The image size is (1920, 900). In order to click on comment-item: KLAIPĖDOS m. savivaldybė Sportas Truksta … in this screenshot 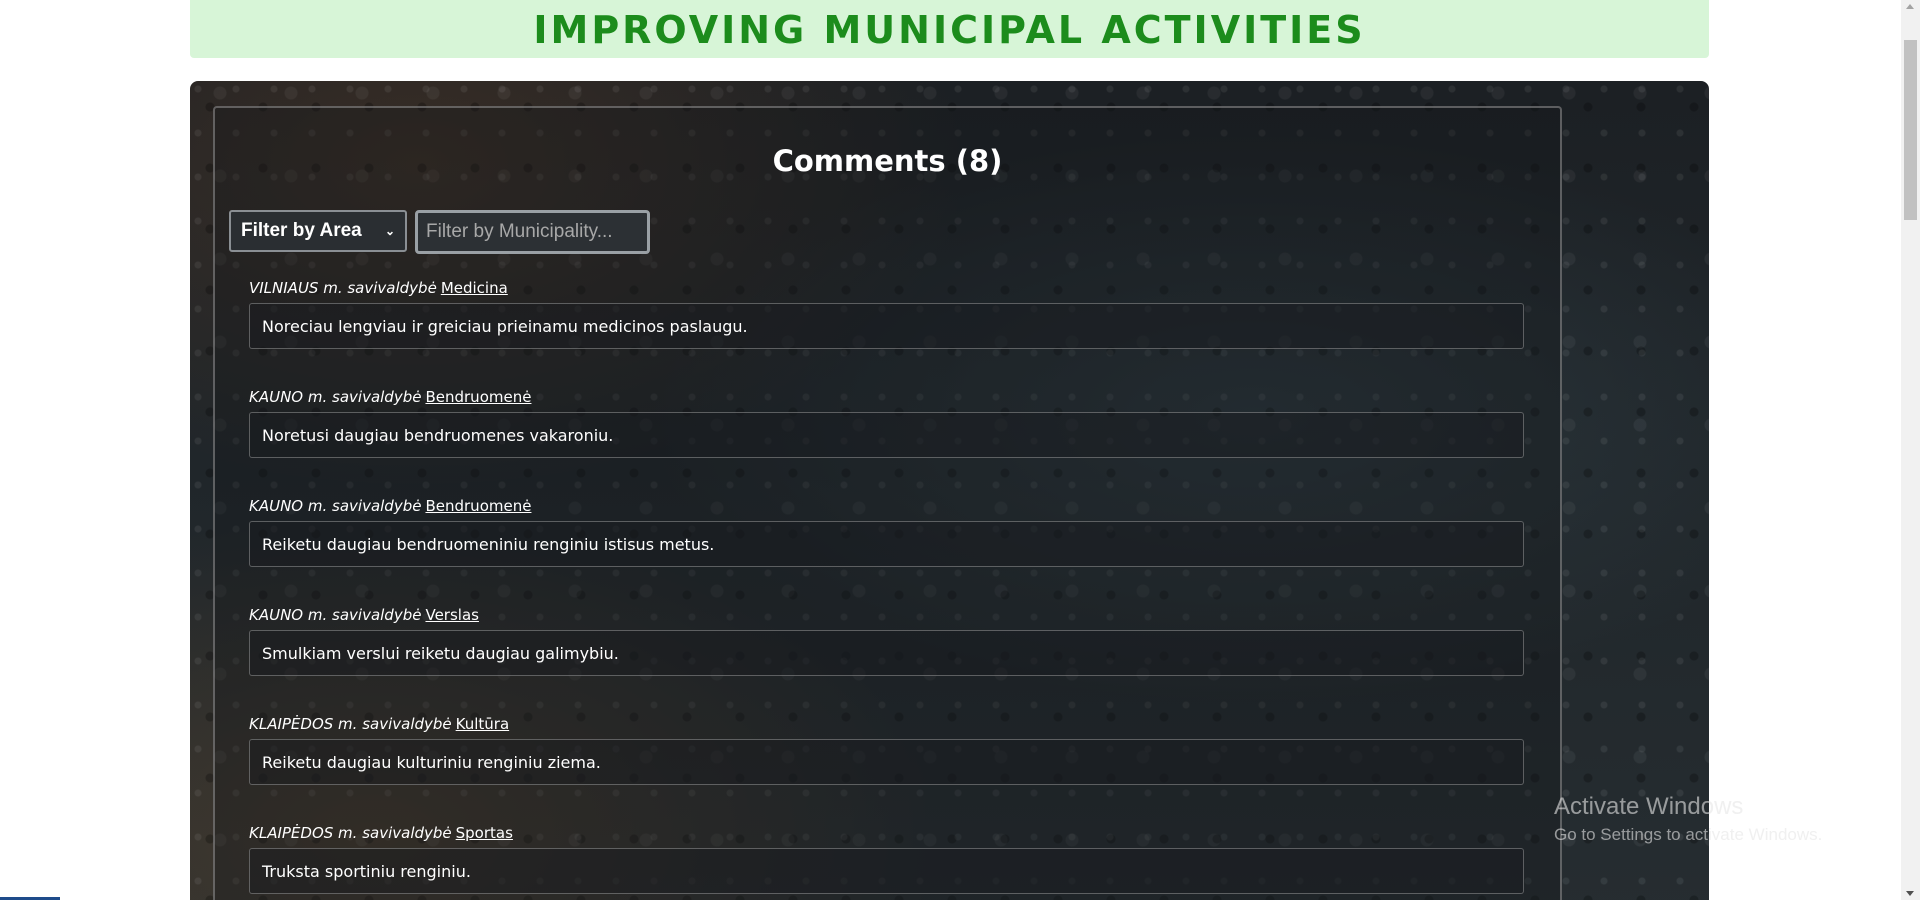, I will do `click(886, 862)`.